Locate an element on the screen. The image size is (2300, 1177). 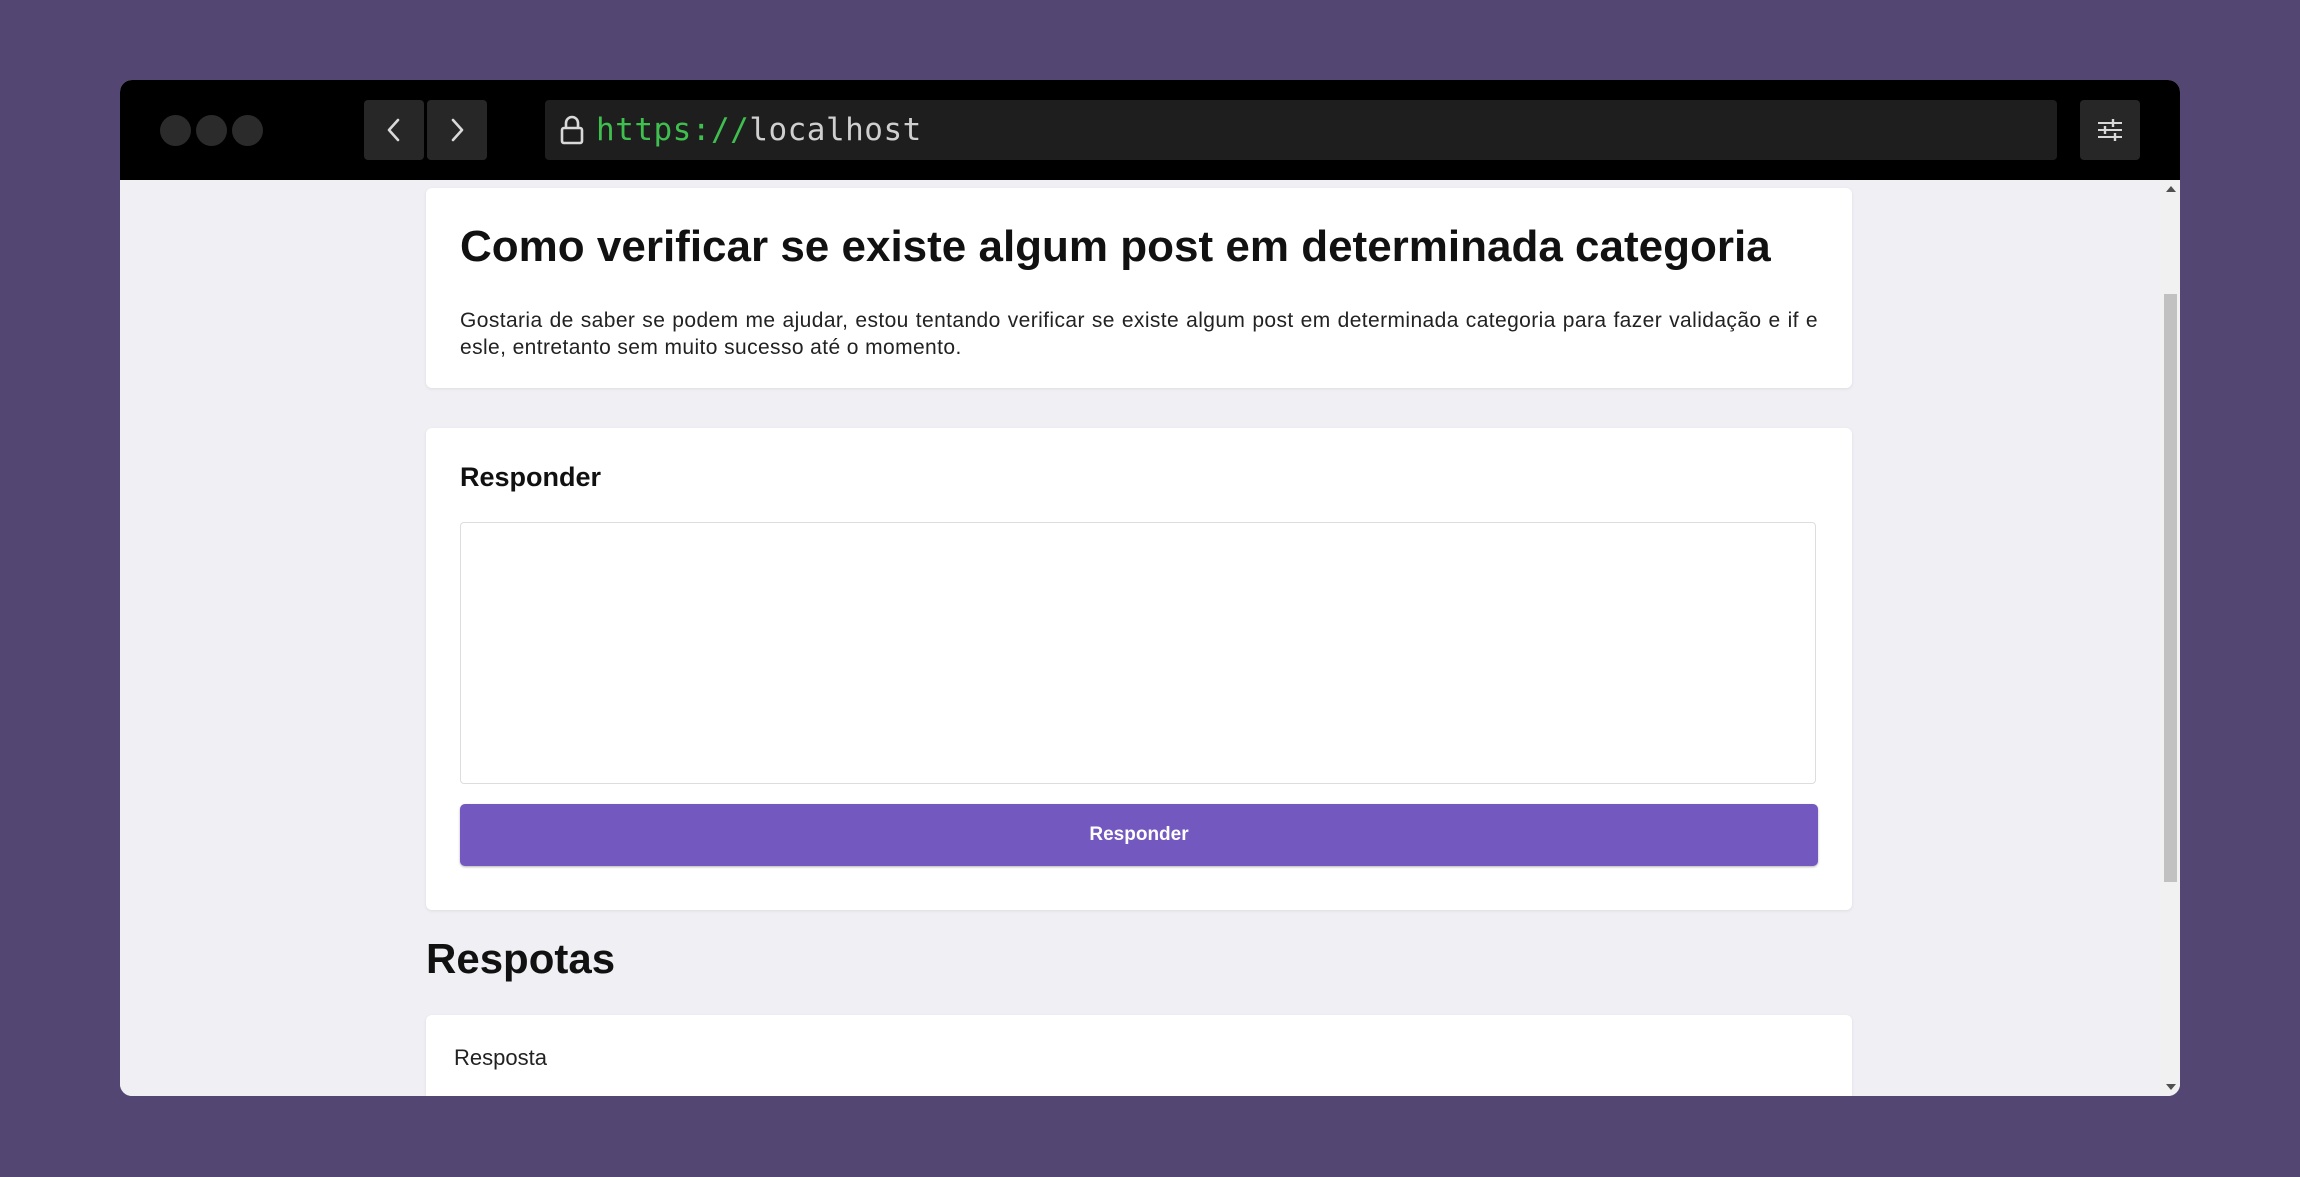
reply-form-title: Responder is located at coordinates (531, 477).